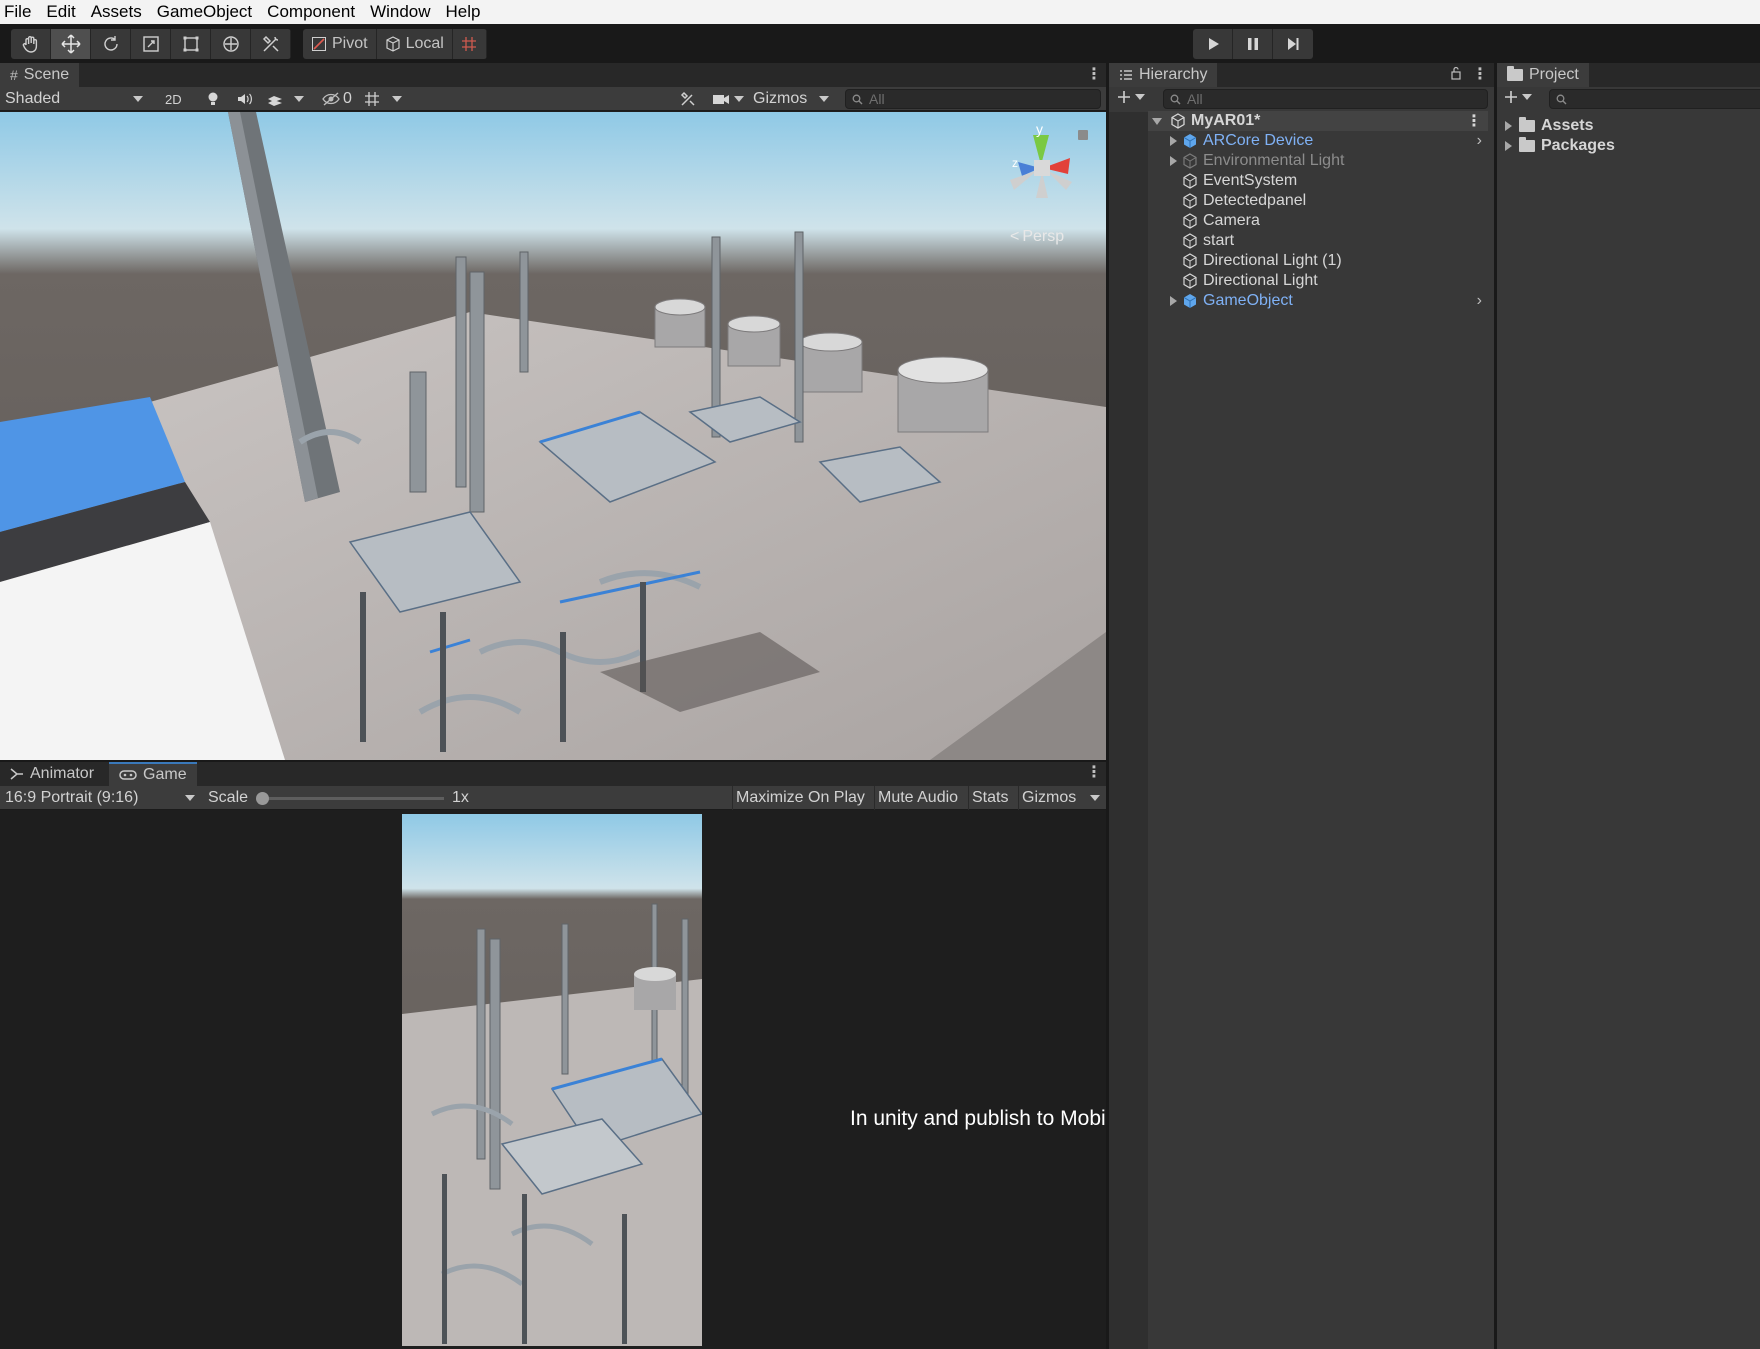 The image size is (1760, 1349). I want to click on hand-tool-button, so click(31, 44).